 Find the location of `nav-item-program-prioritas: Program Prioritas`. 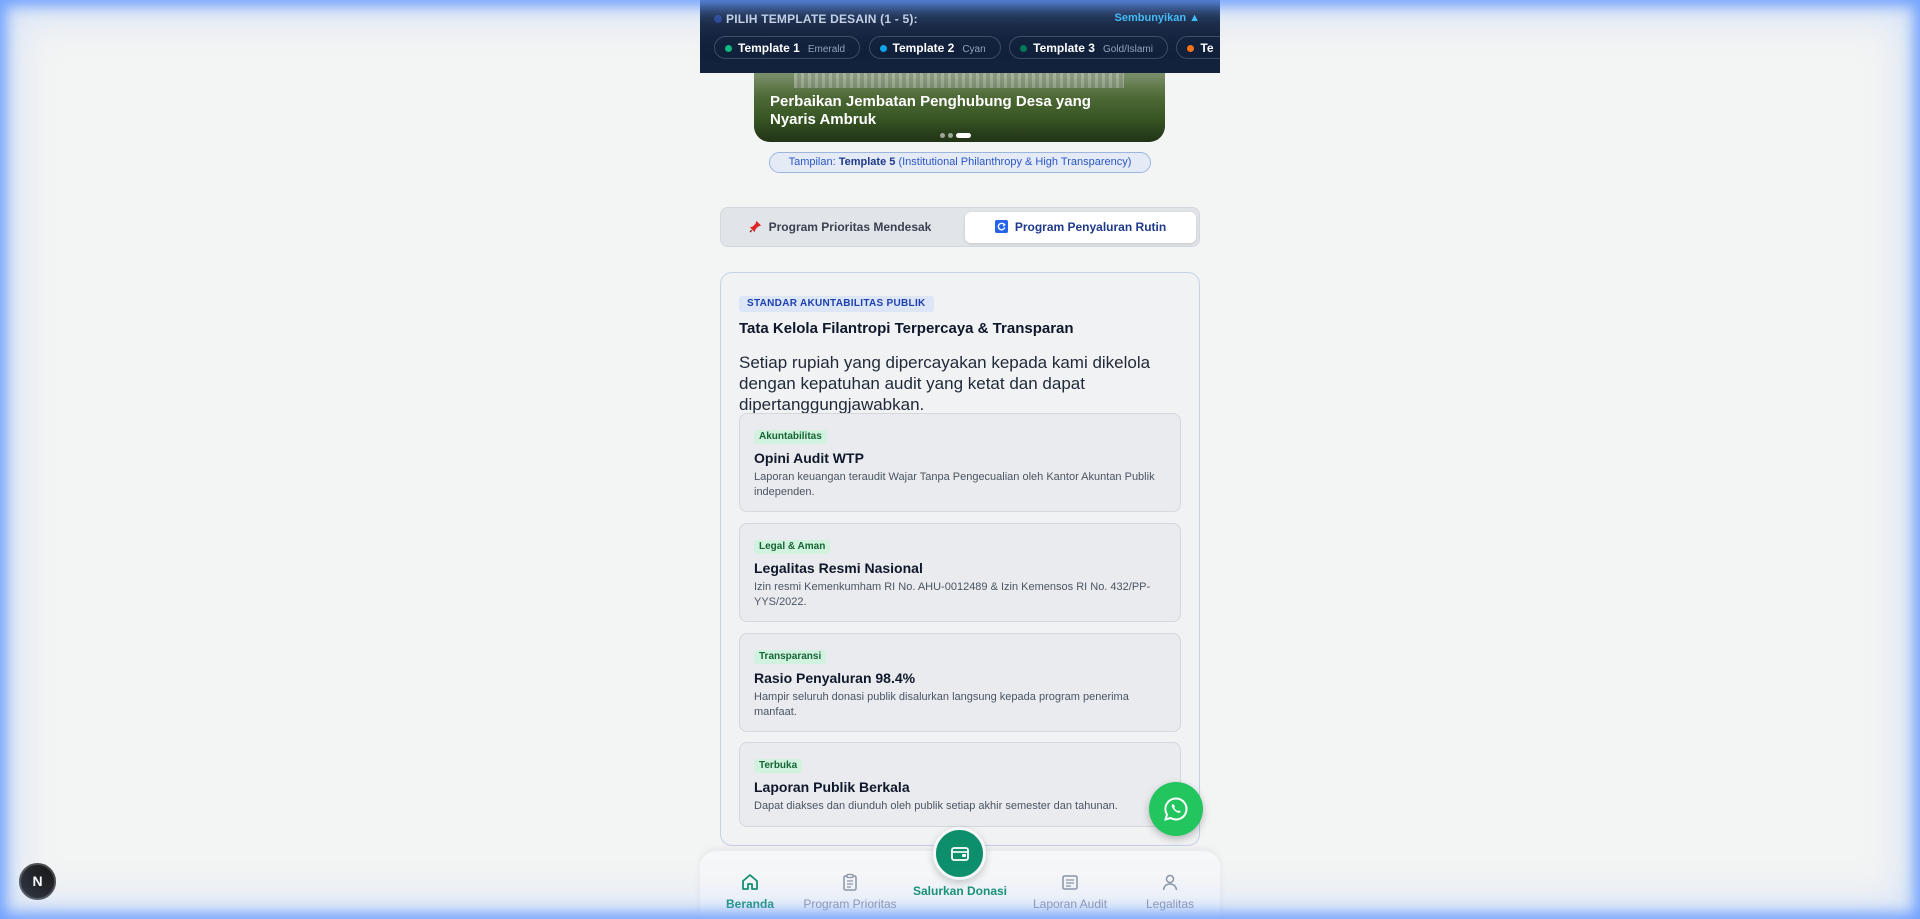

nav-item-program-prioritas: Program Prioritas is located at coordinates (850, 892).